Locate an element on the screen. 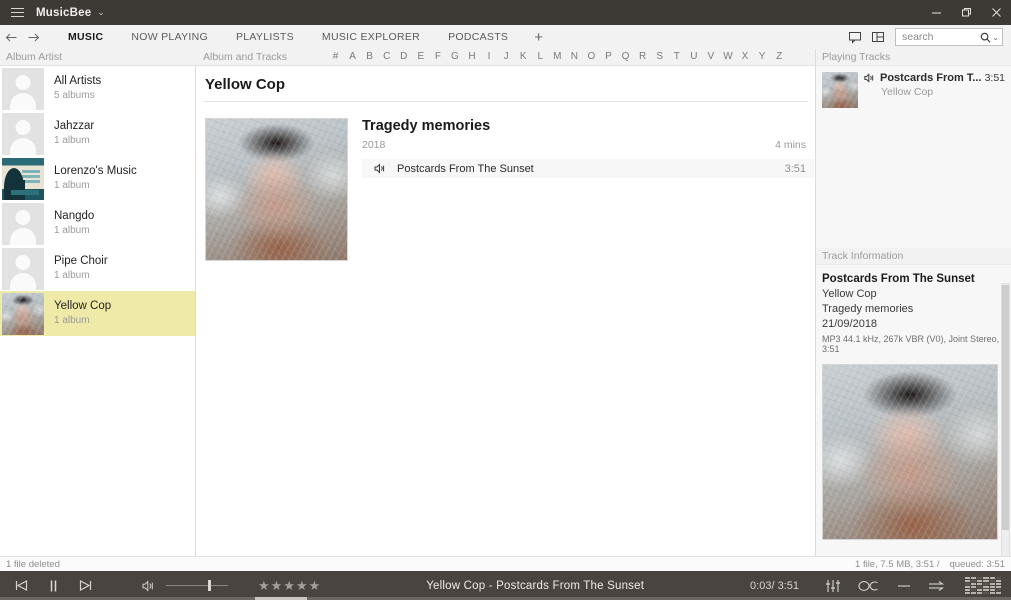 This screenshot has width=1011, height=600. volume-slider-handle is located at coordinates (209, 585).